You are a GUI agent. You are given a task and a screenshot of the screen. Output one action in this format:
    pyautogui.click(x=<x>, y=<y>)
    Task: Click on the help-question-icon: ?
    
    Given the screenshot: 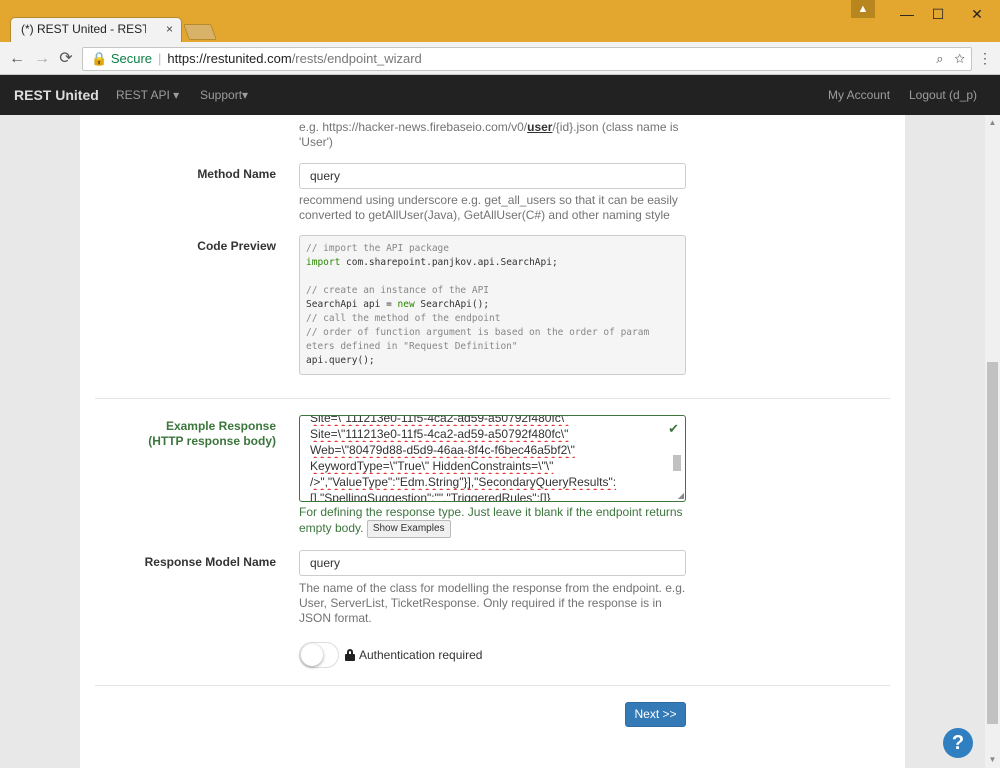 What is the action you would take?
    pyautogui.click(x=958, y=743)
    